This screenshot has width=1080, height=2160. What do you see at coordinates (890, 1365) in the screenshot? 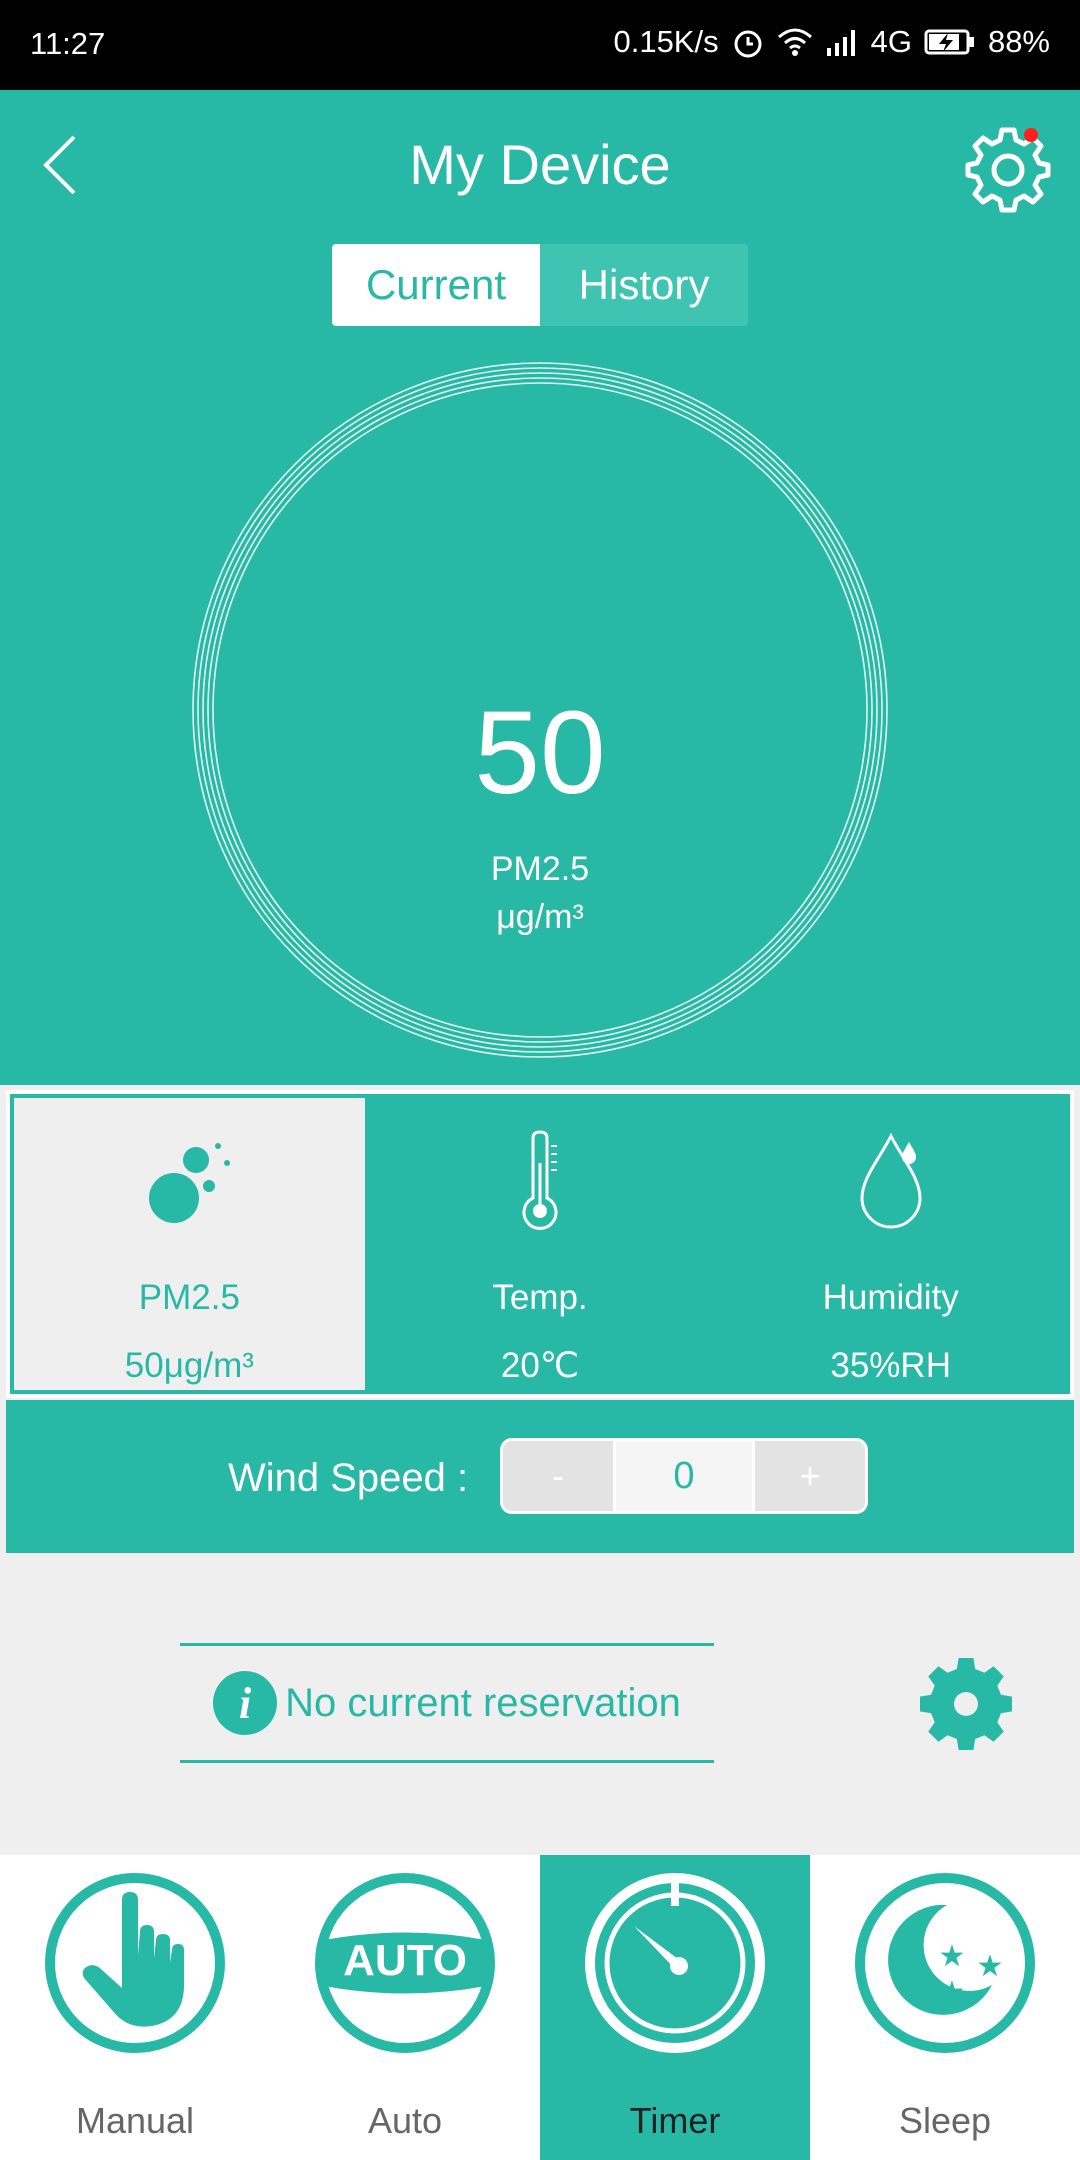
I see `metric-value: 35%RH` at bounding box center [890, 1365].